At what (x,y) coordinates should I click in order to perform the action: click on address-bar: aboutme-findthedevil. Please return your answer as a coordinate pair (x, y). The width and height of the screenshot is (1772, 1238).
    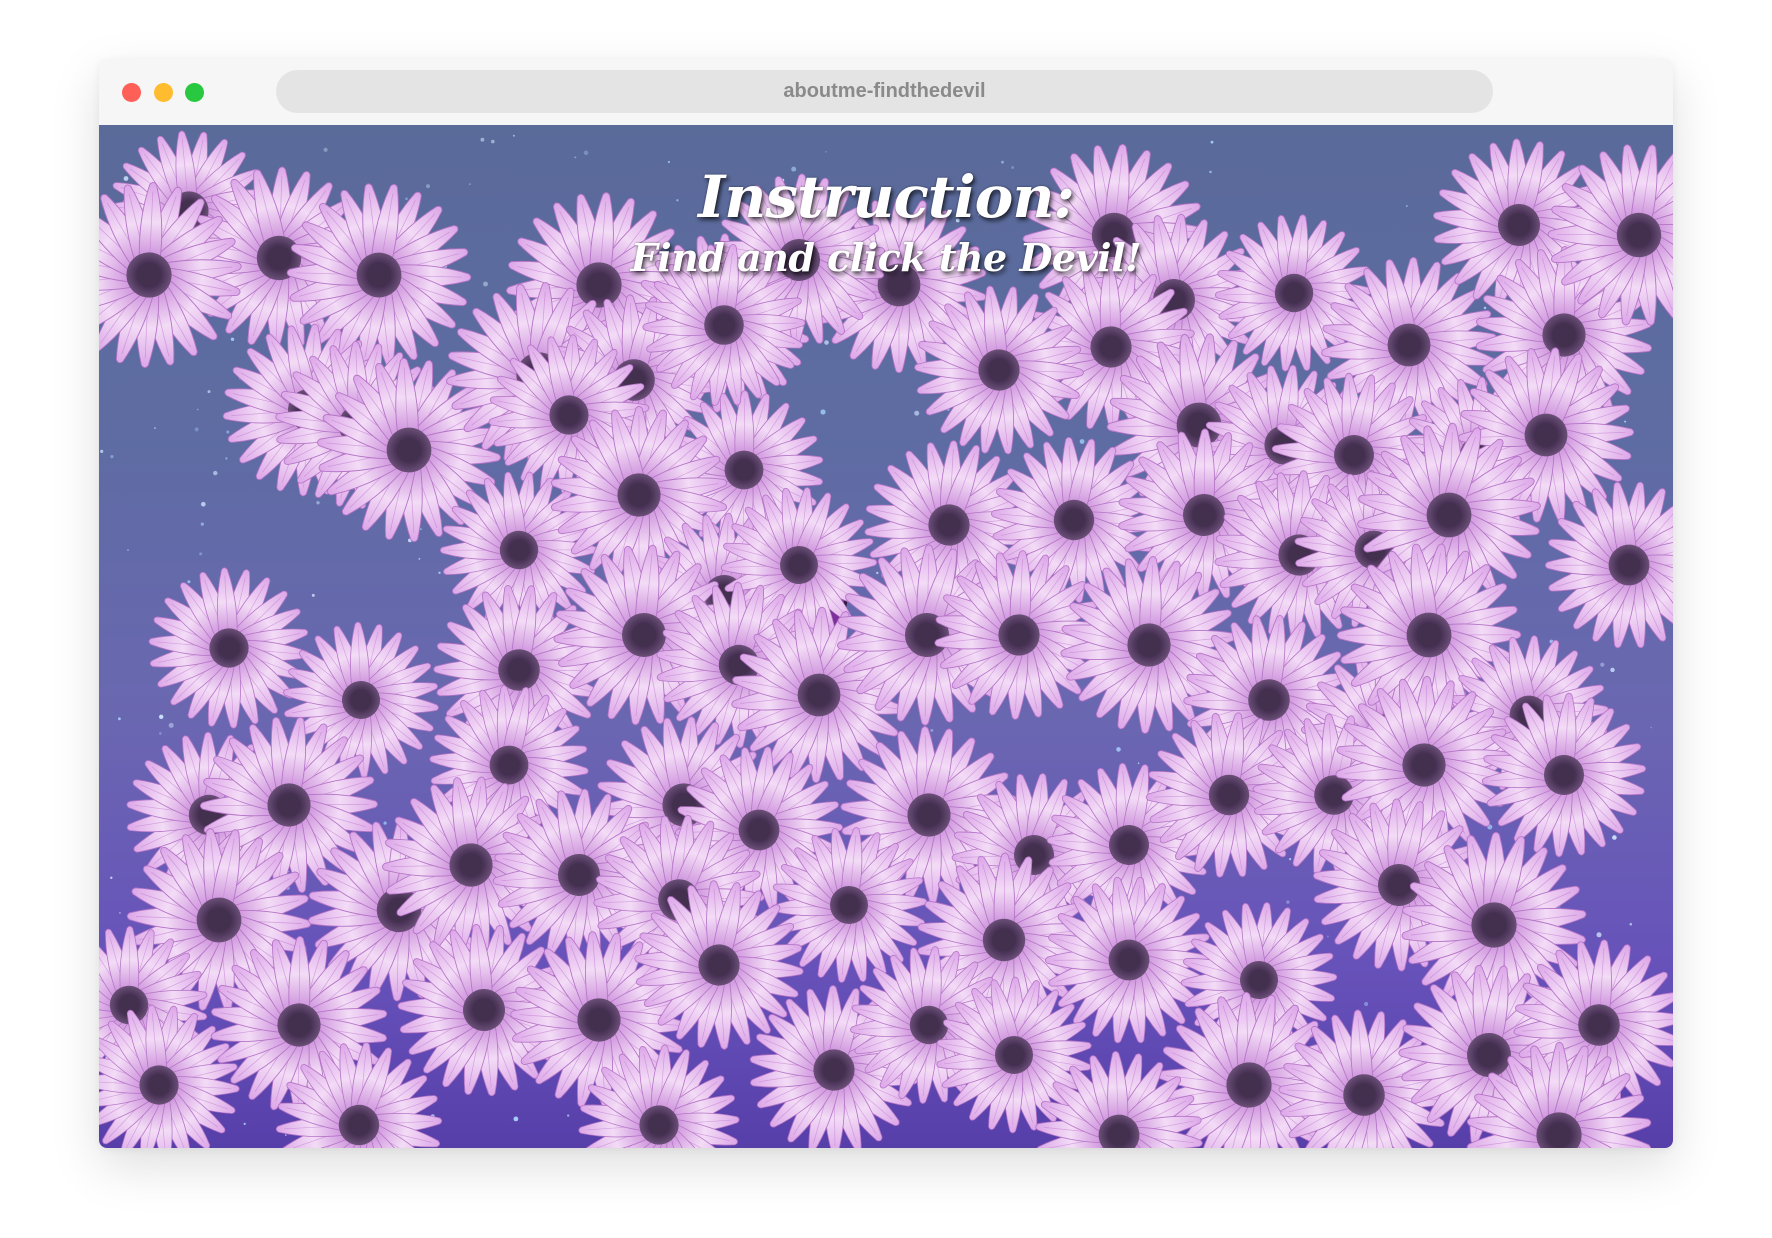
    Looking at the image, I should click on (884, 91).